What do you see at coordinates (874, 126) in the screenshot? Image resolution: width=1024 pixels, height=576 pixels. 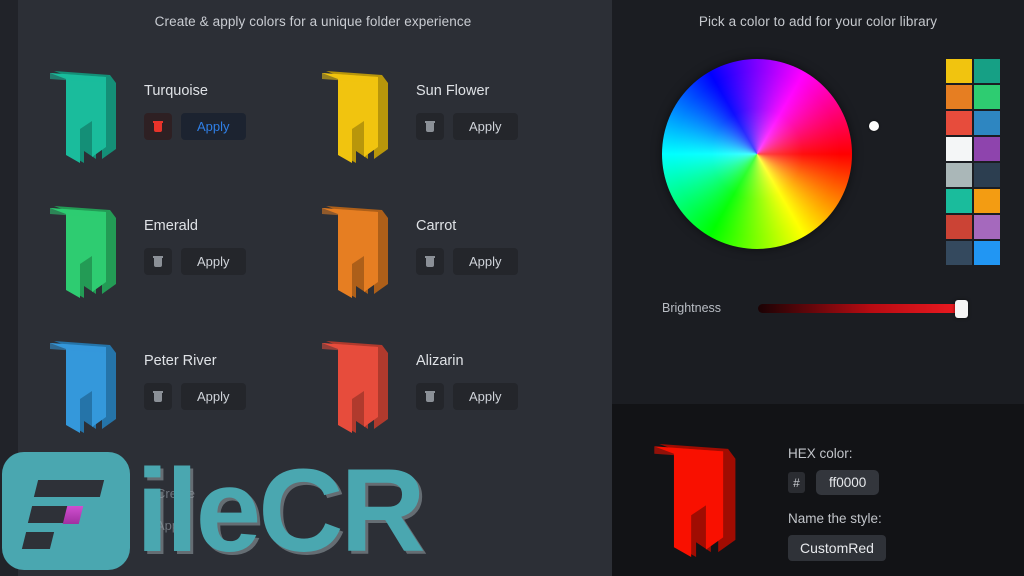 I see `color-wheel-cursor` at bounding box center [874, 126].